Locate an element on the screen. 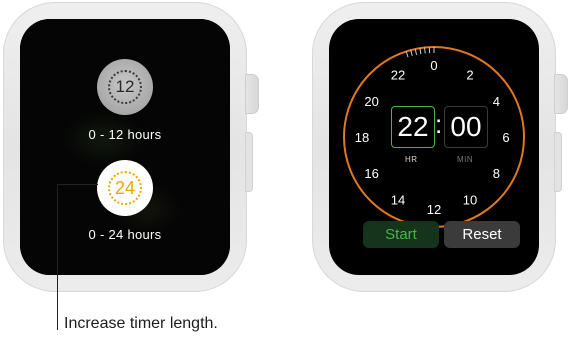 The width and height of the screenshot is (570, 337). reset-button: Reset is located at coordinates (482, 234).